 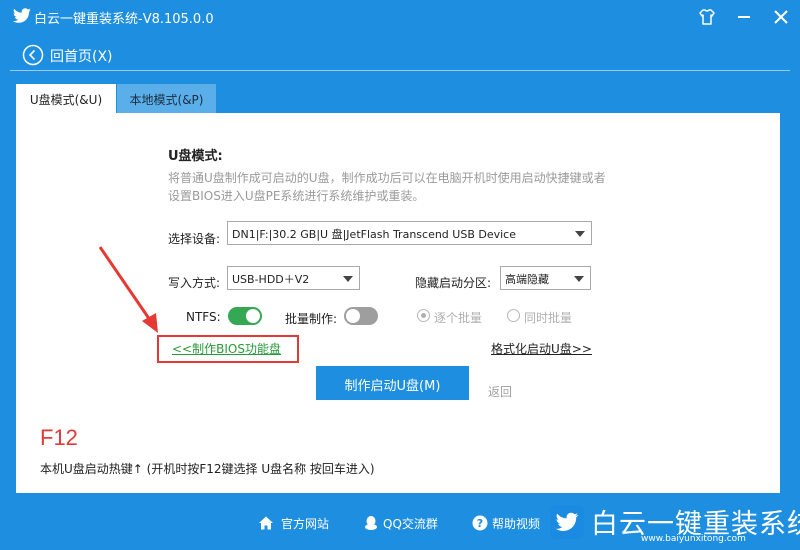 What do you see at coordinates (195, 156) in the screenshot?
I see `mode-title: U盘模式:` at bounding box center [195, 156].